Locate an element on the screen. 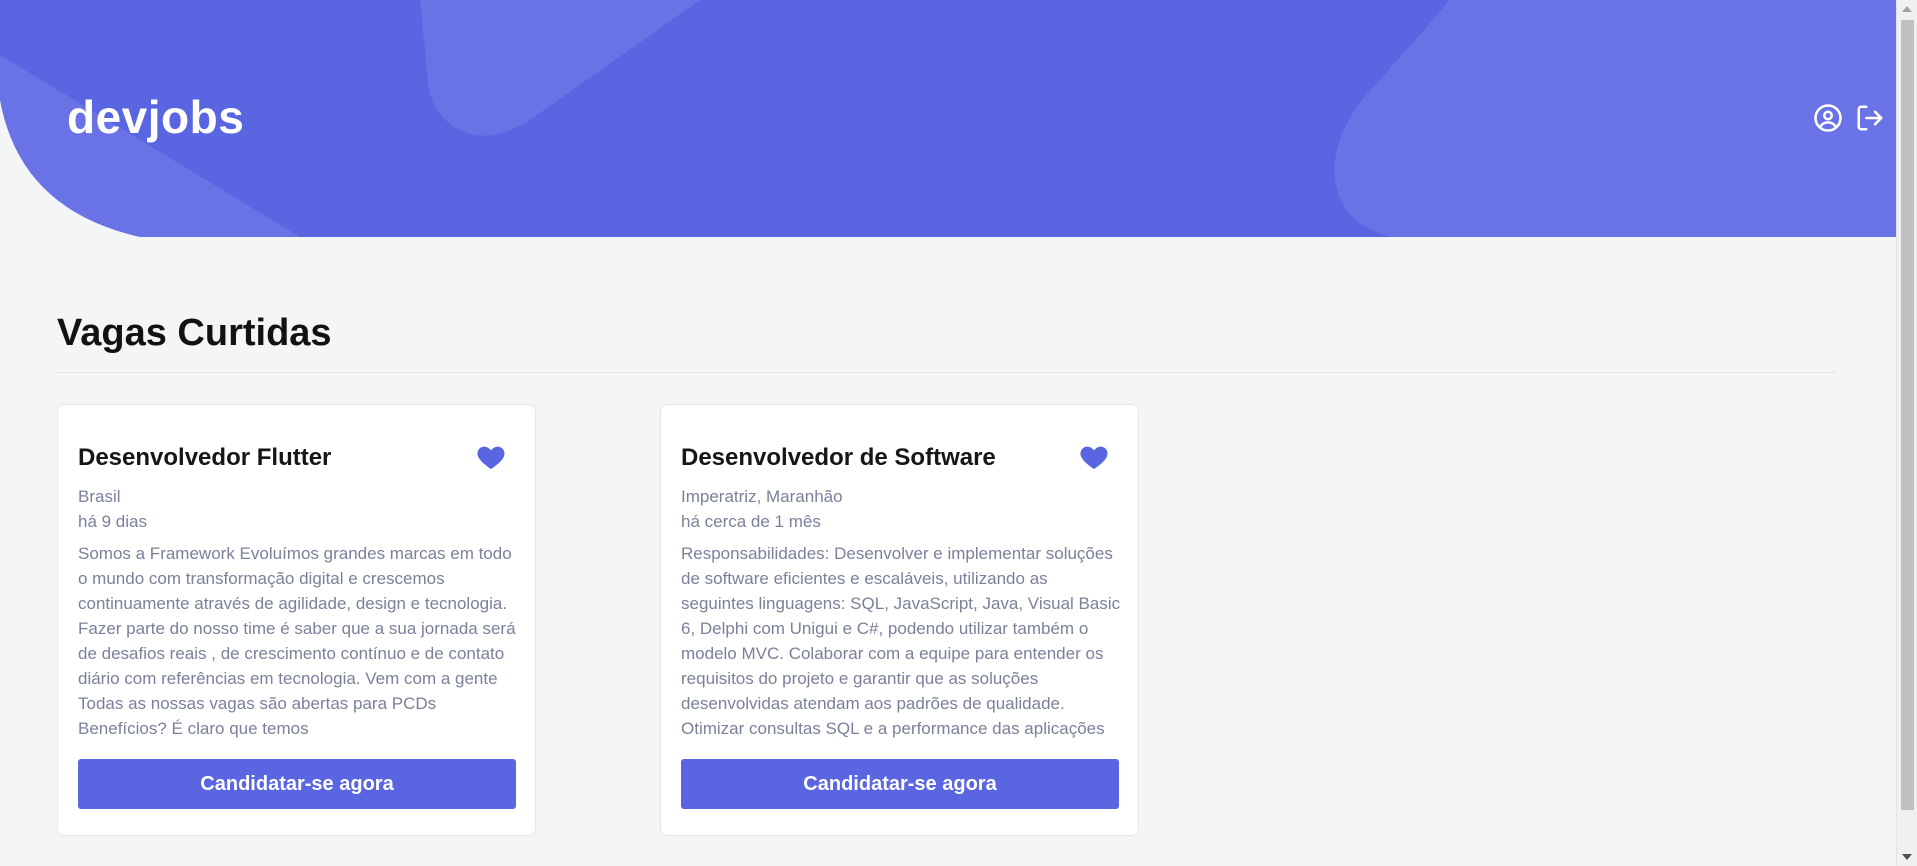 The height and width of the screenshot is (866, 1917). job-location: Brasil is located at coordinates (99, 496).